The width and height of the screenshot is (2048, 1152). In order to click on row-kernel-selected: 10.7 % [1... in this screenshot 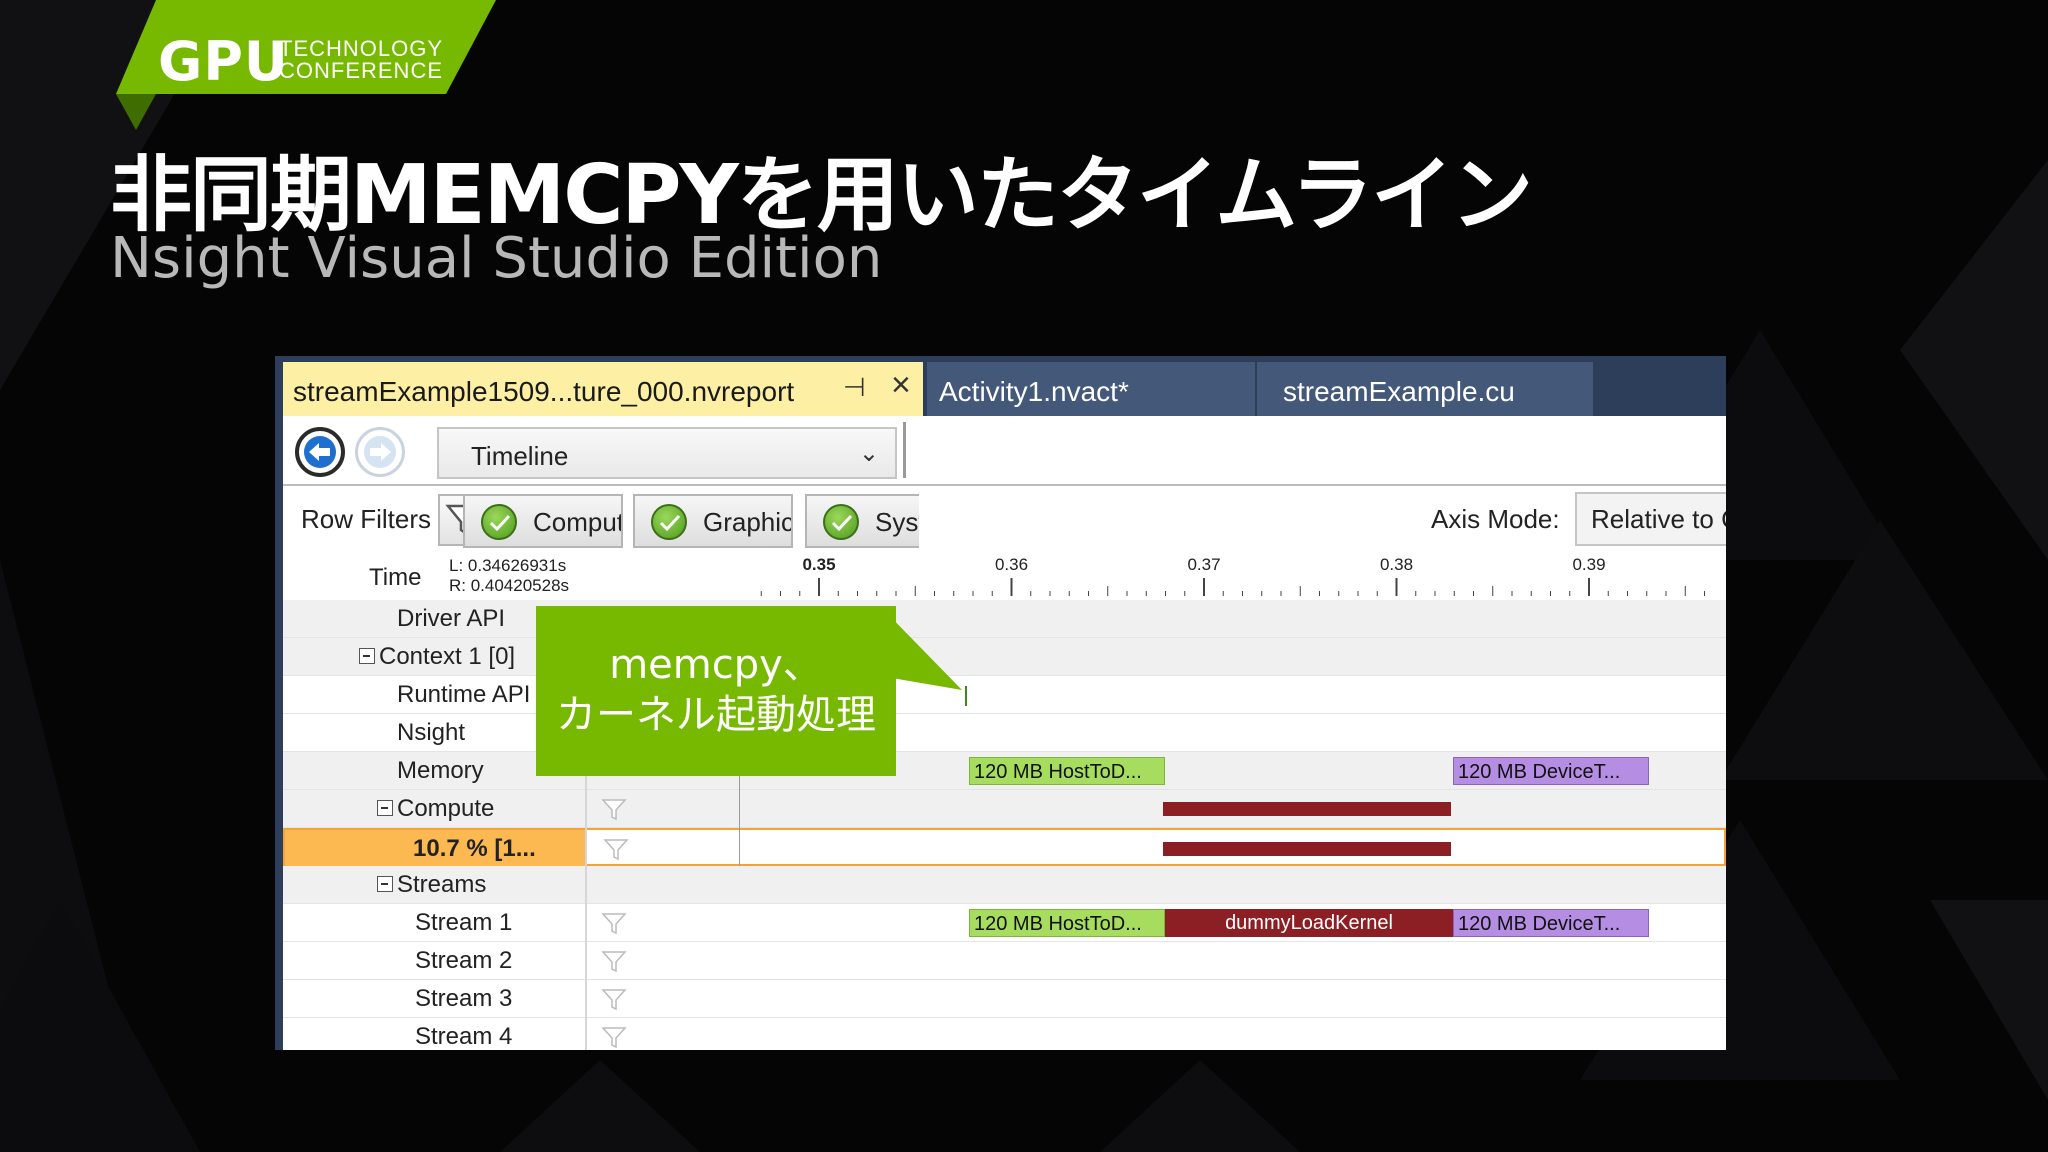, I will do `click(1004, 848)`.